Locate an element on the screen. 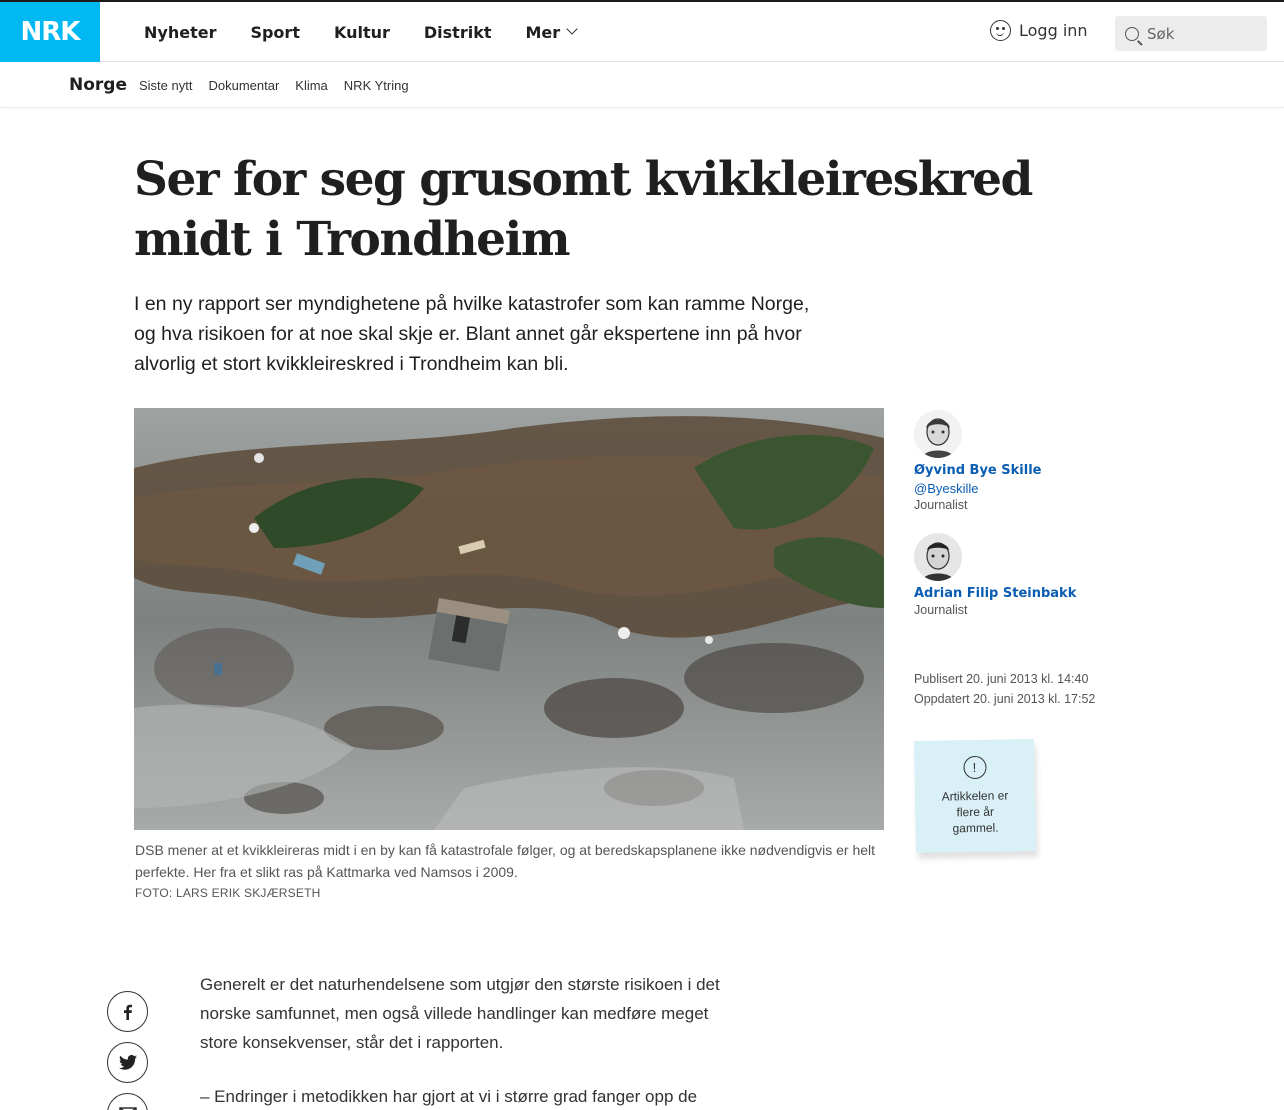 This screenshot has width=1284, height=1110. facebook-icon is located at coordinates (127, 1012).